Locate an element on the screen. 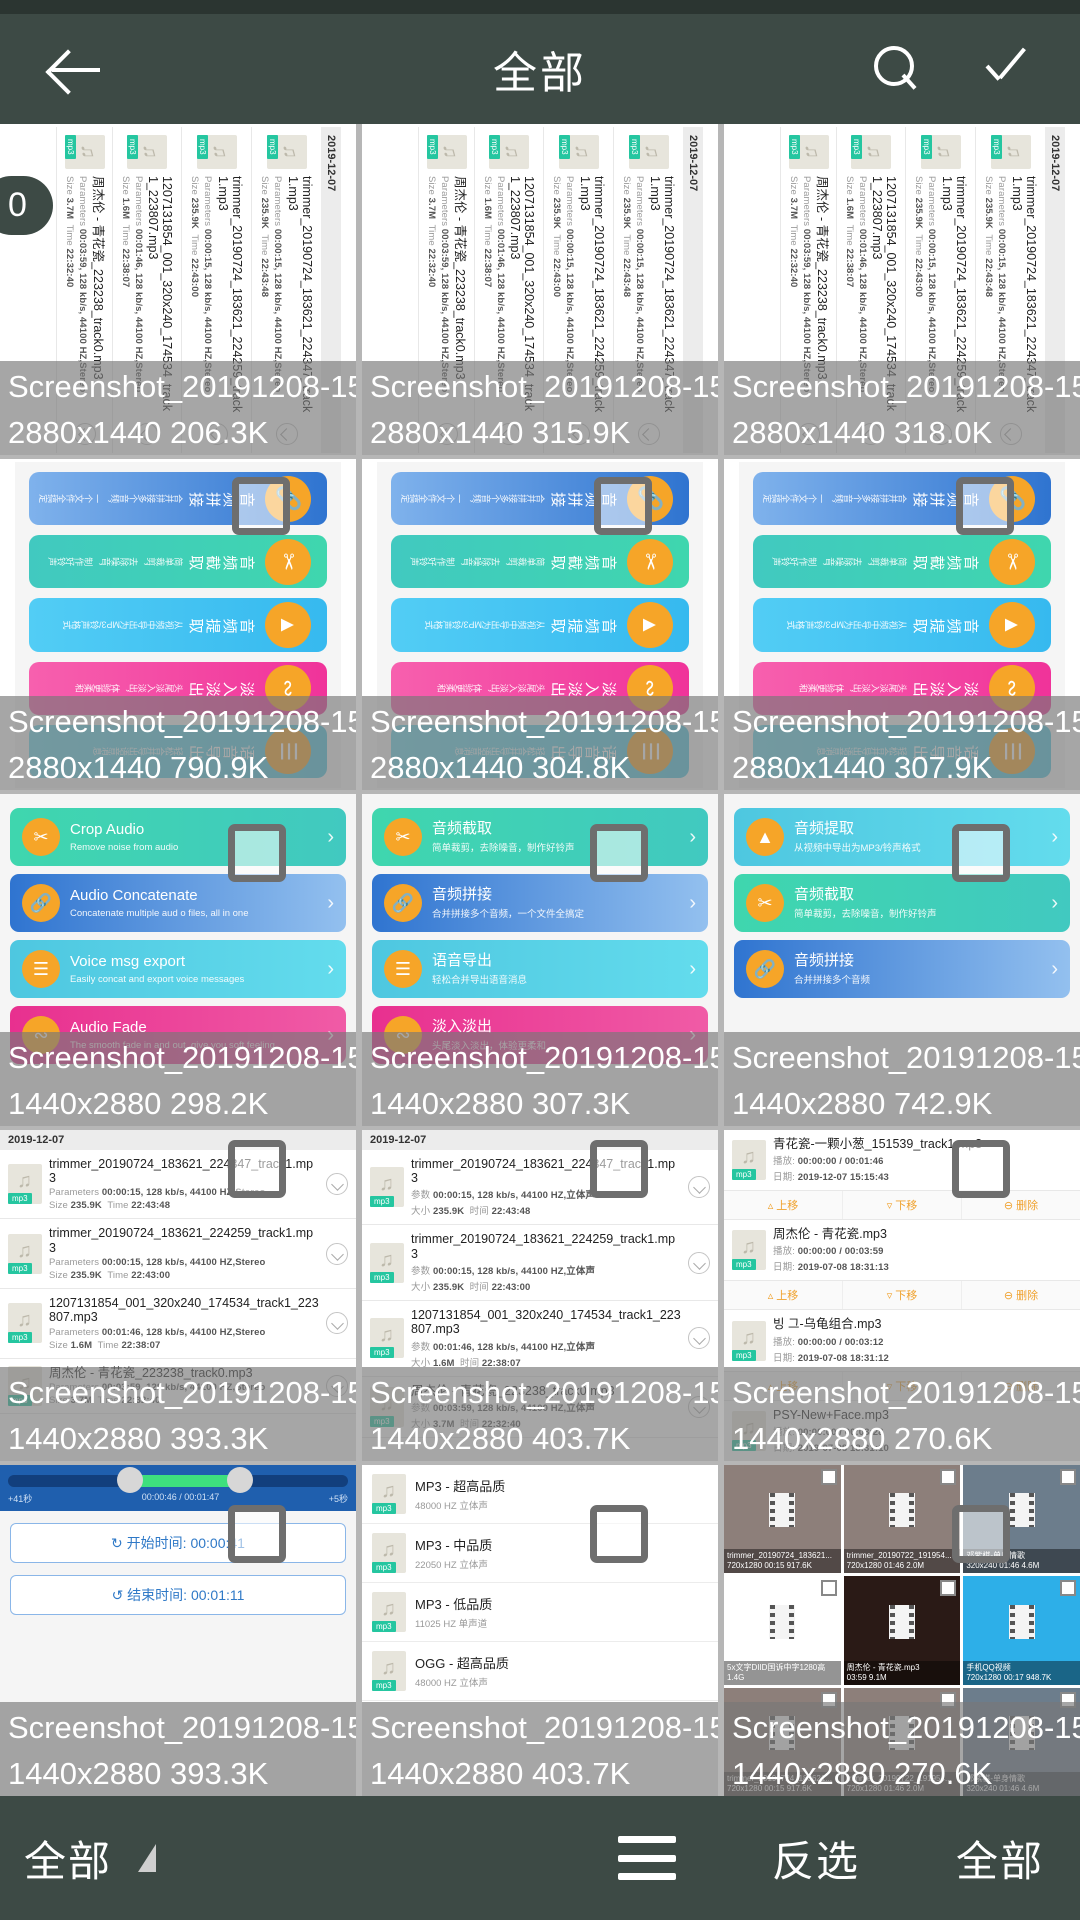 This screenshot has height=1920, width=1080. feature-card: 🔗 音频拼接 合并拼接多个音频 › is located at coordinates (902, 969).